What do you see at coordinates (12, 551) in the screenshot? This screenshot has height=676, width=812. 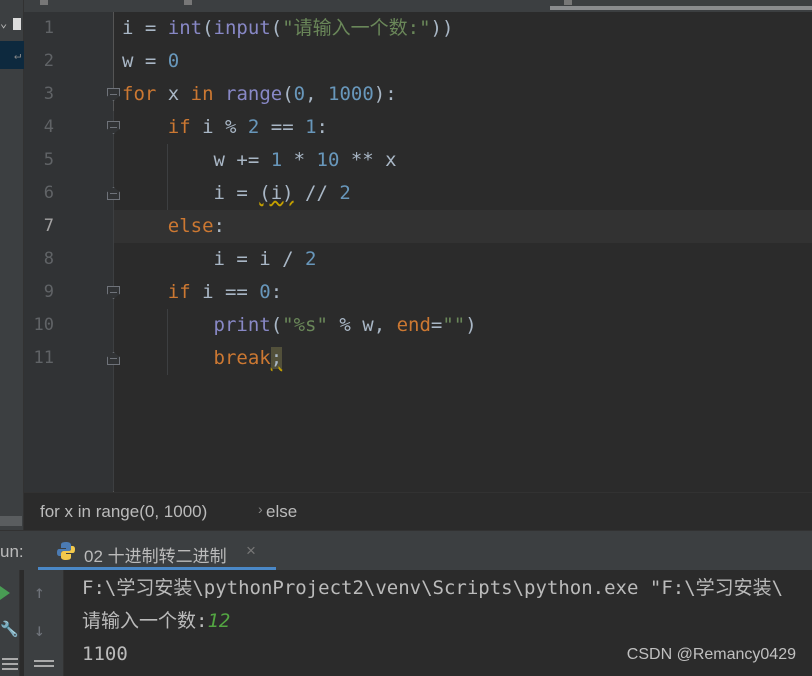 I see `run-panel-label: un:` at bounding box center [12, 551].